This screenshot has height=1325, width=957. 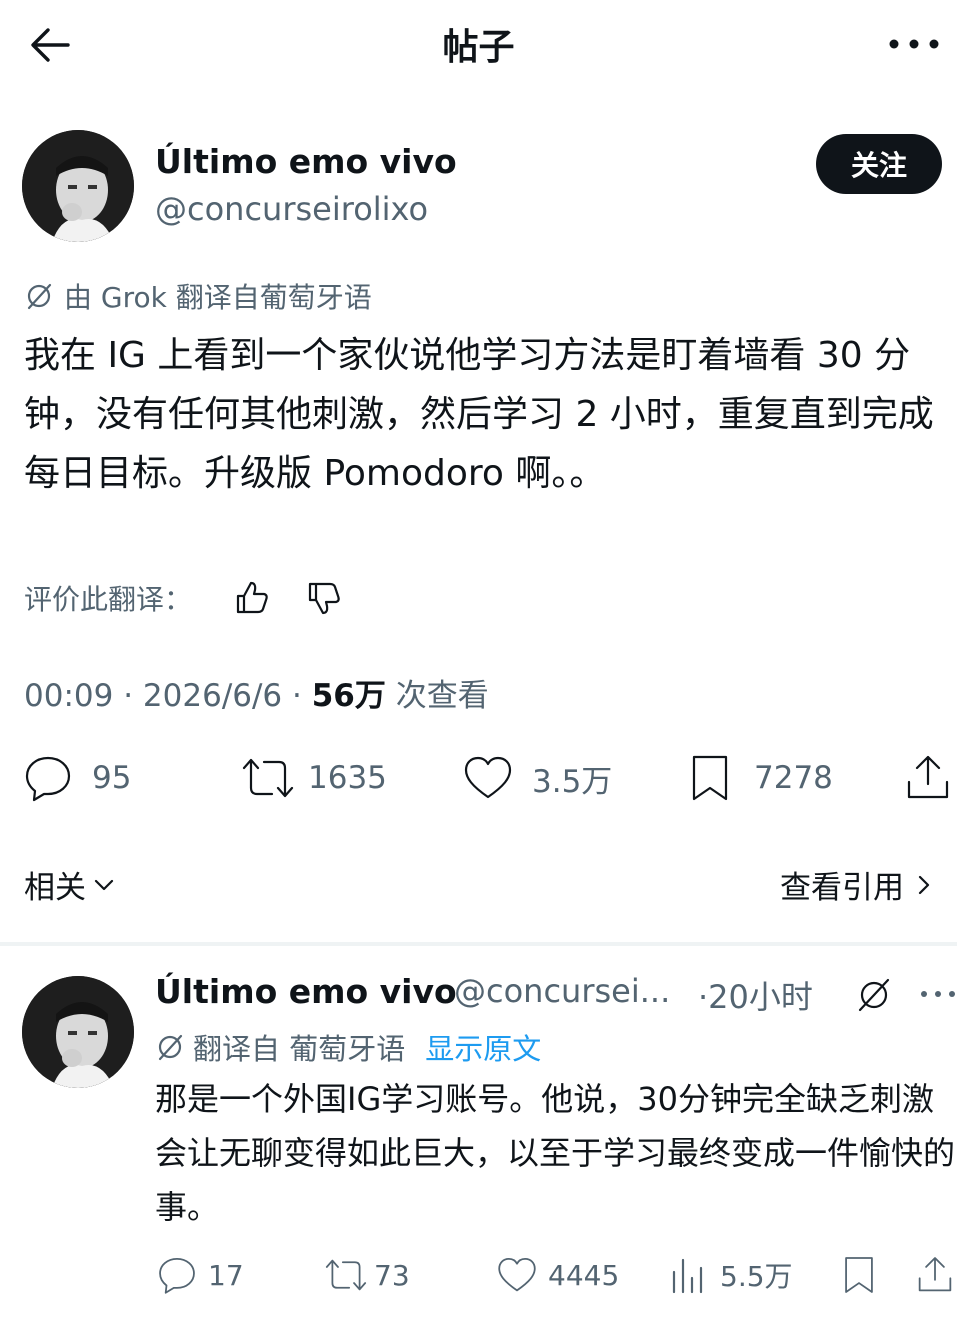 What do you see at coordinates (793, 778) in the screenshot?
I see `bookmark-count: 7278` at bounding box center [793, 778].